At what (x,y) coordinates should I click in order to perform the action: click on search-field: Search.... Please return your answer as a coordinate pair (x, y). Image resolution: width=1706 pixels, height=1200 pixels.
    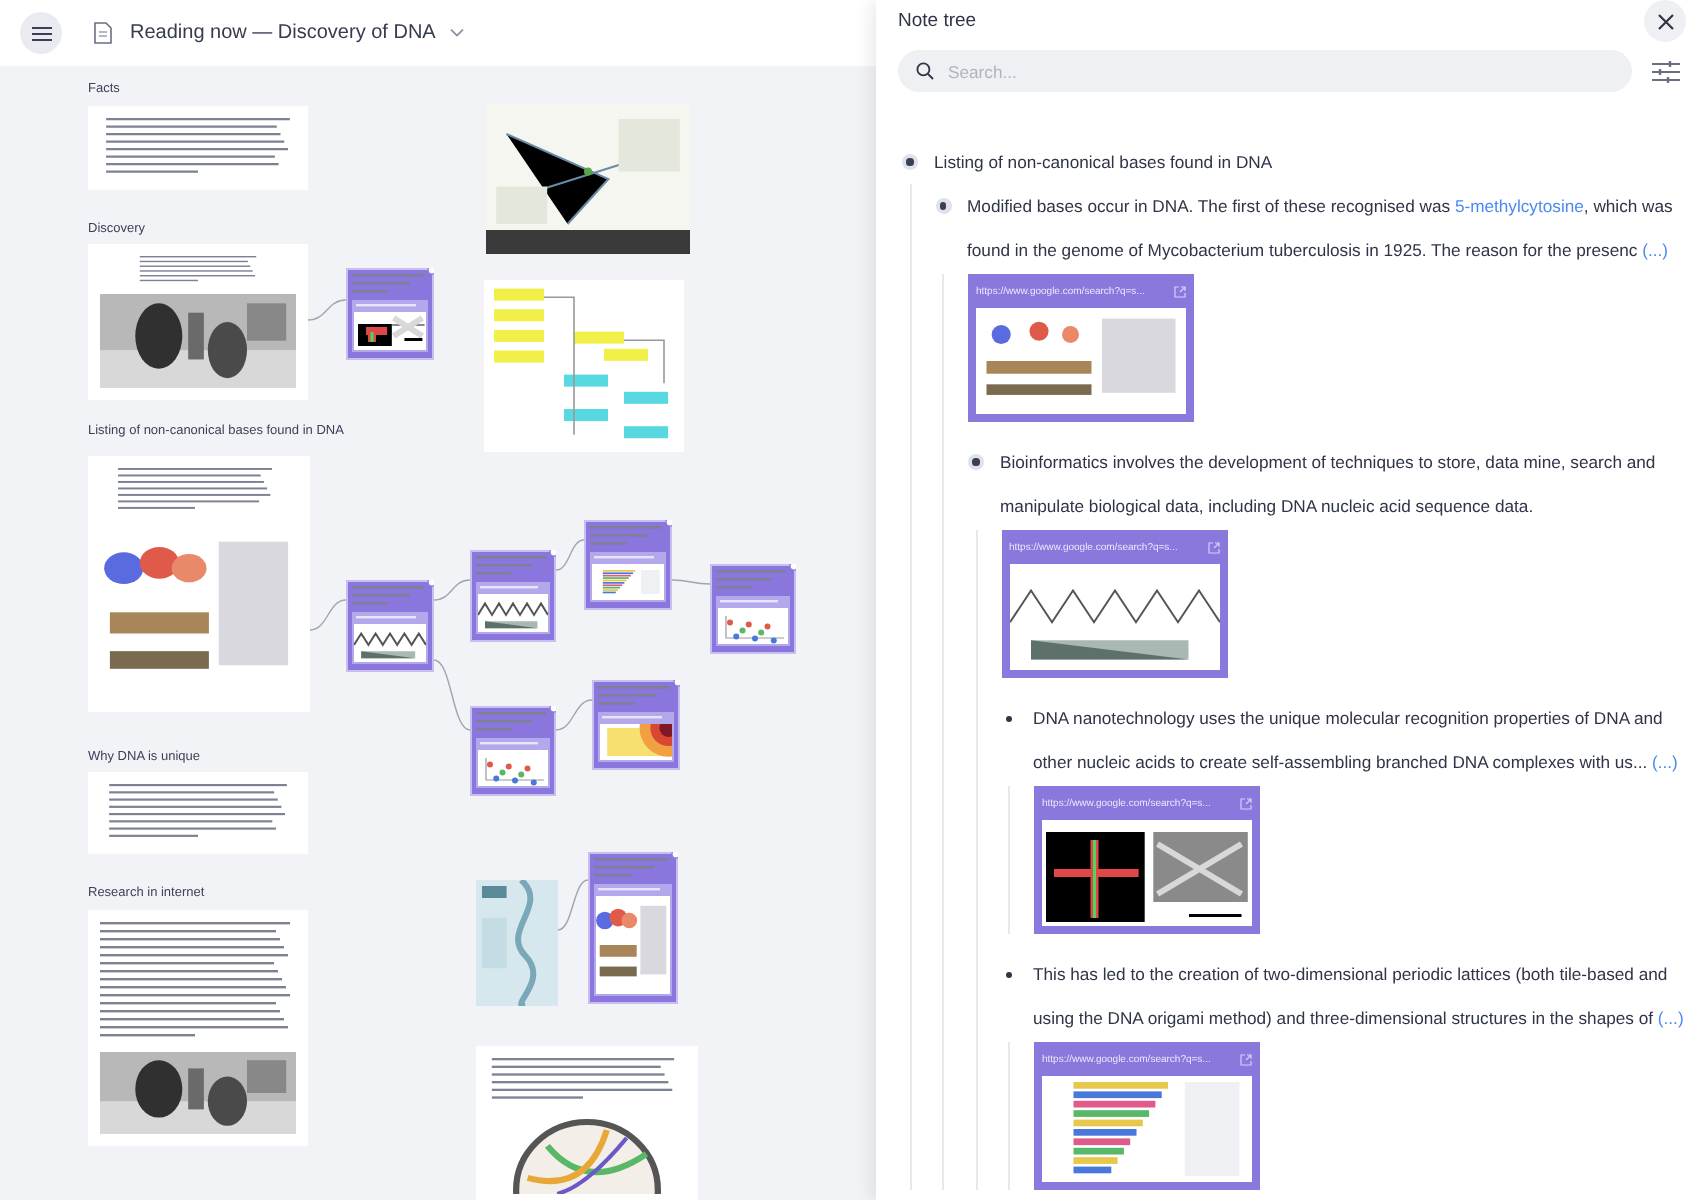
    Looking at the image, I should click on (1265, 71).